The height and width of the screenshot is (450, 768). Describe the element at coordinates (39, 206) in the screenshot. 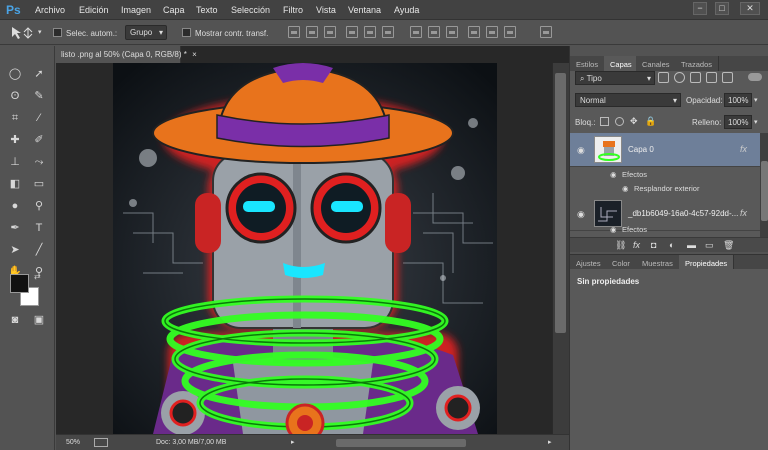

I see `dodge-tool-icon: ⚲` at that location.